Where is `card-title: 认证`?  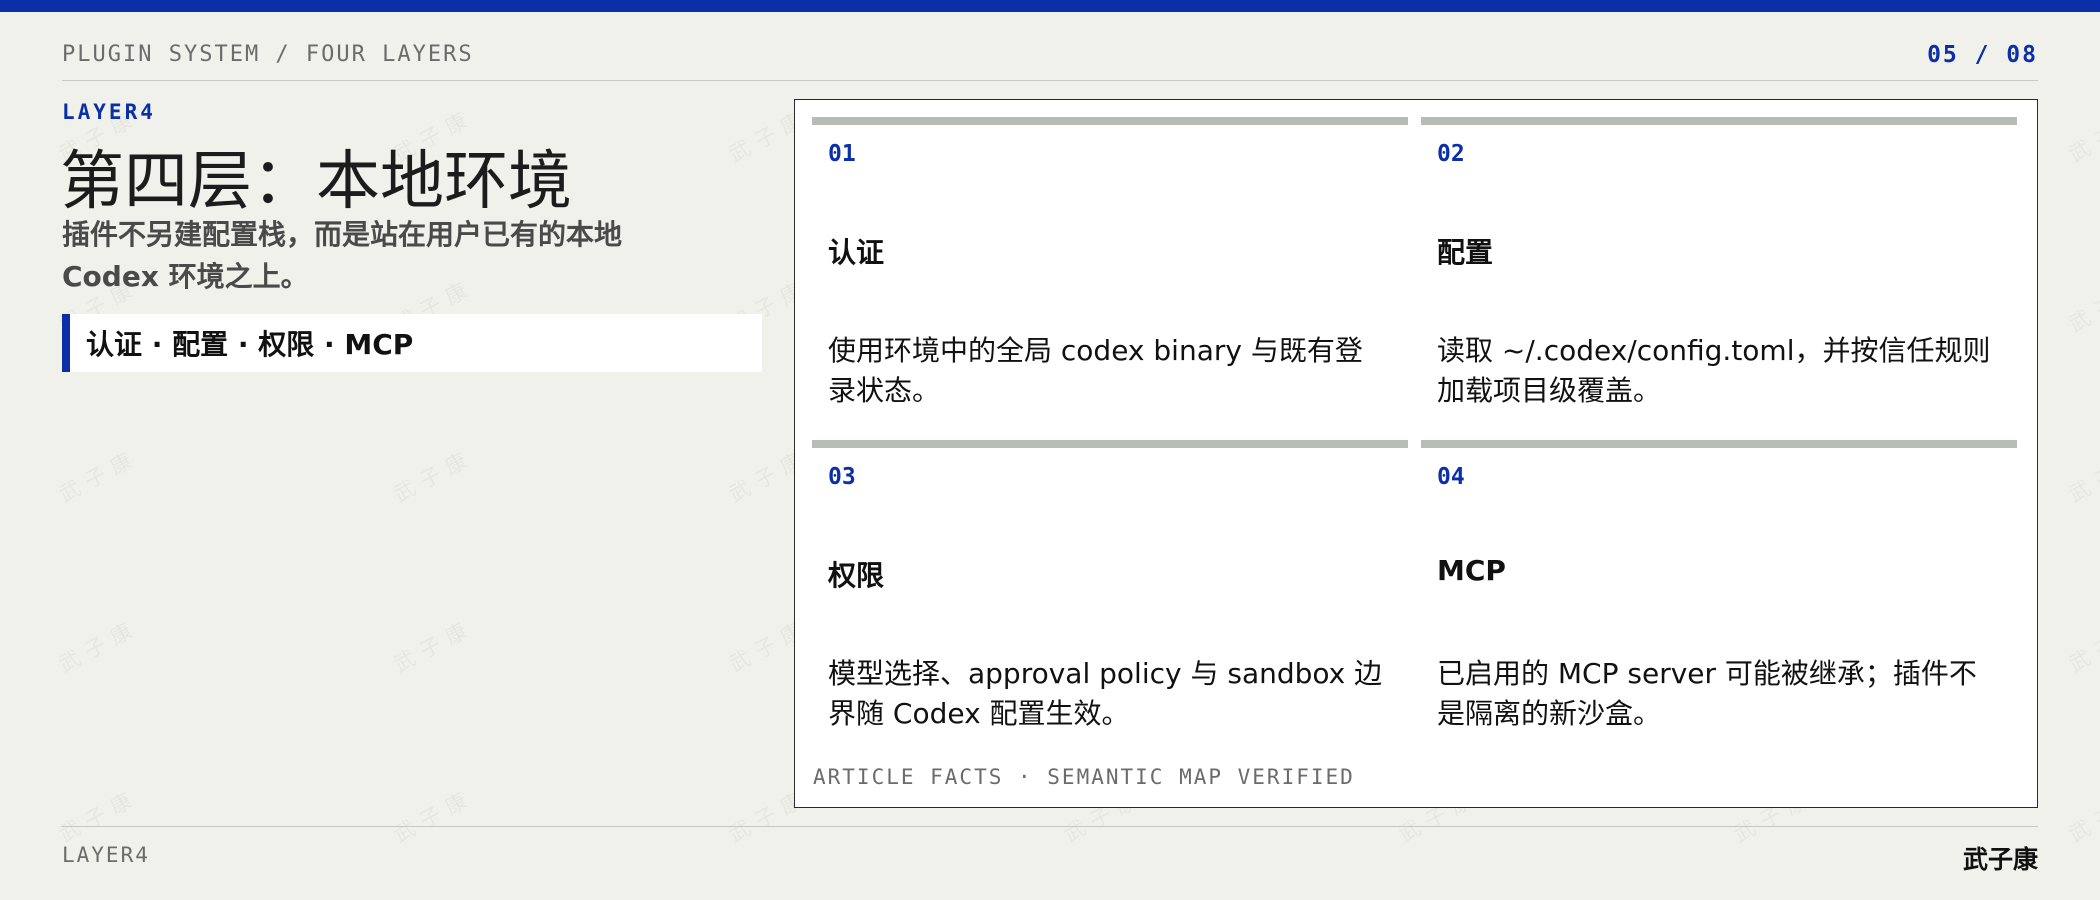 card-title: 认证 is located at coordinates (856, 252).